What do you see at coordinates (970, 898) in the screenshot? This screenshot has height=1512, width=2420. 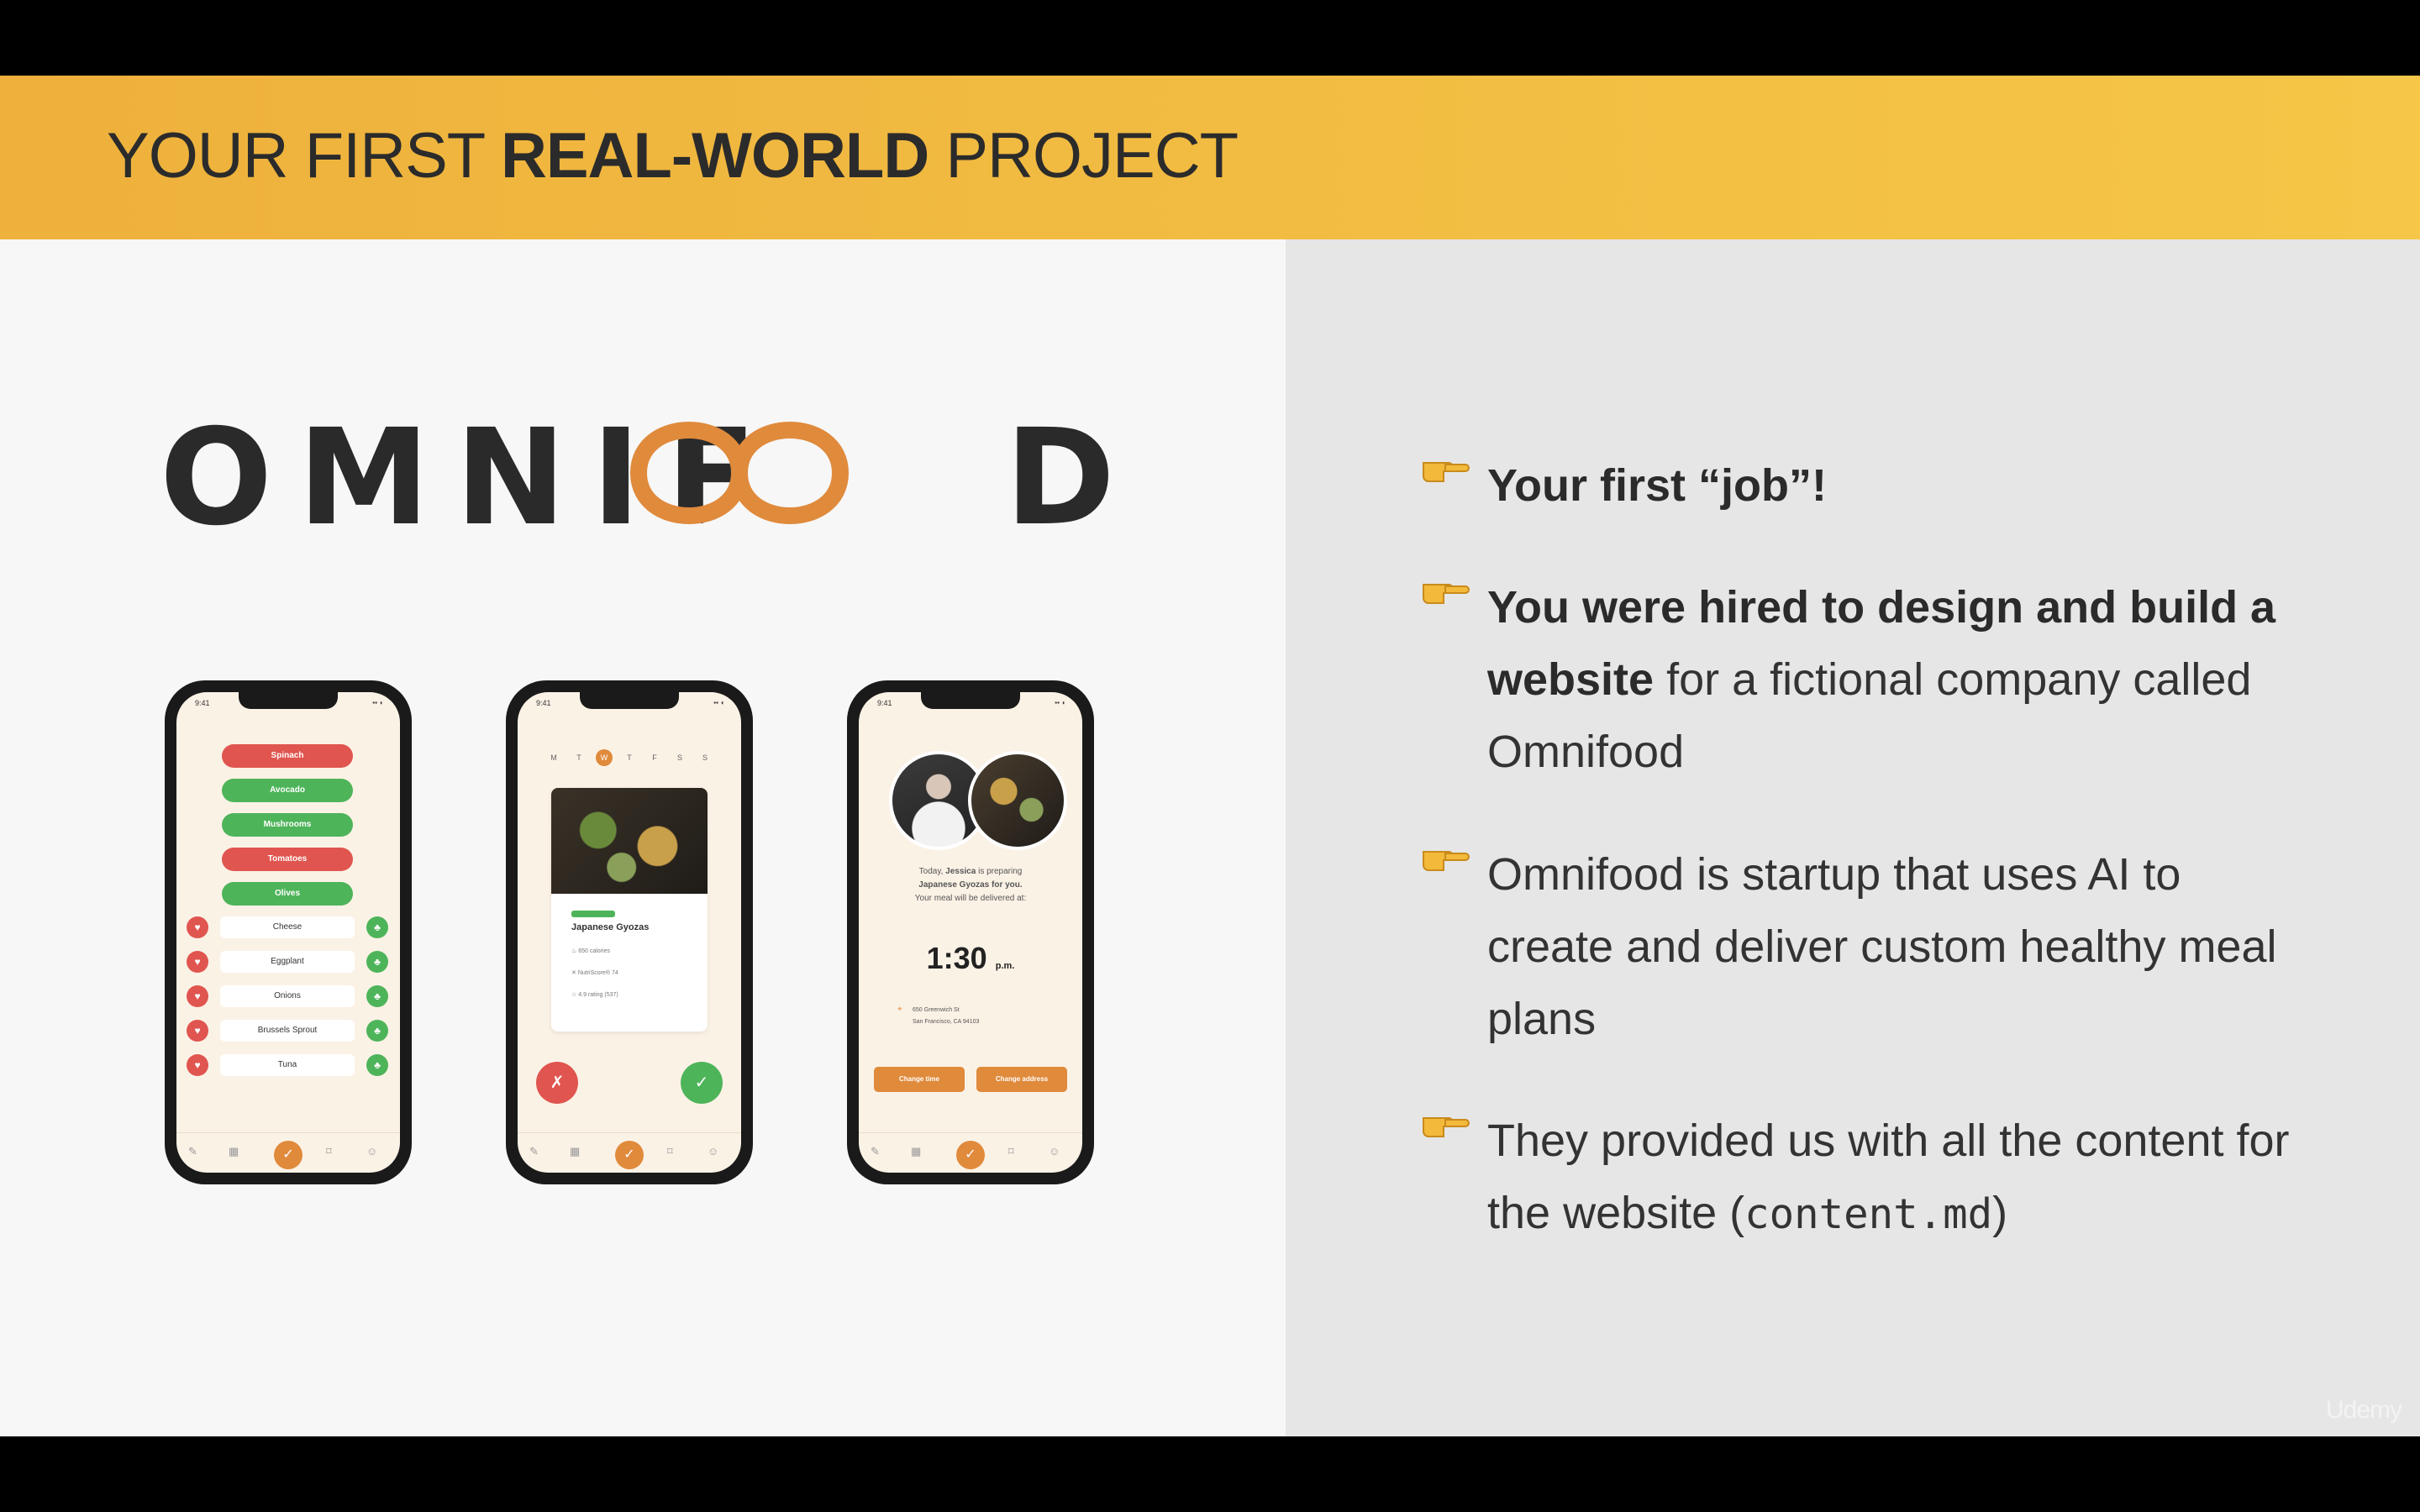 I see `delivery-text-line3: Your meal will be delivered at:` at bounding box center [970, 898].